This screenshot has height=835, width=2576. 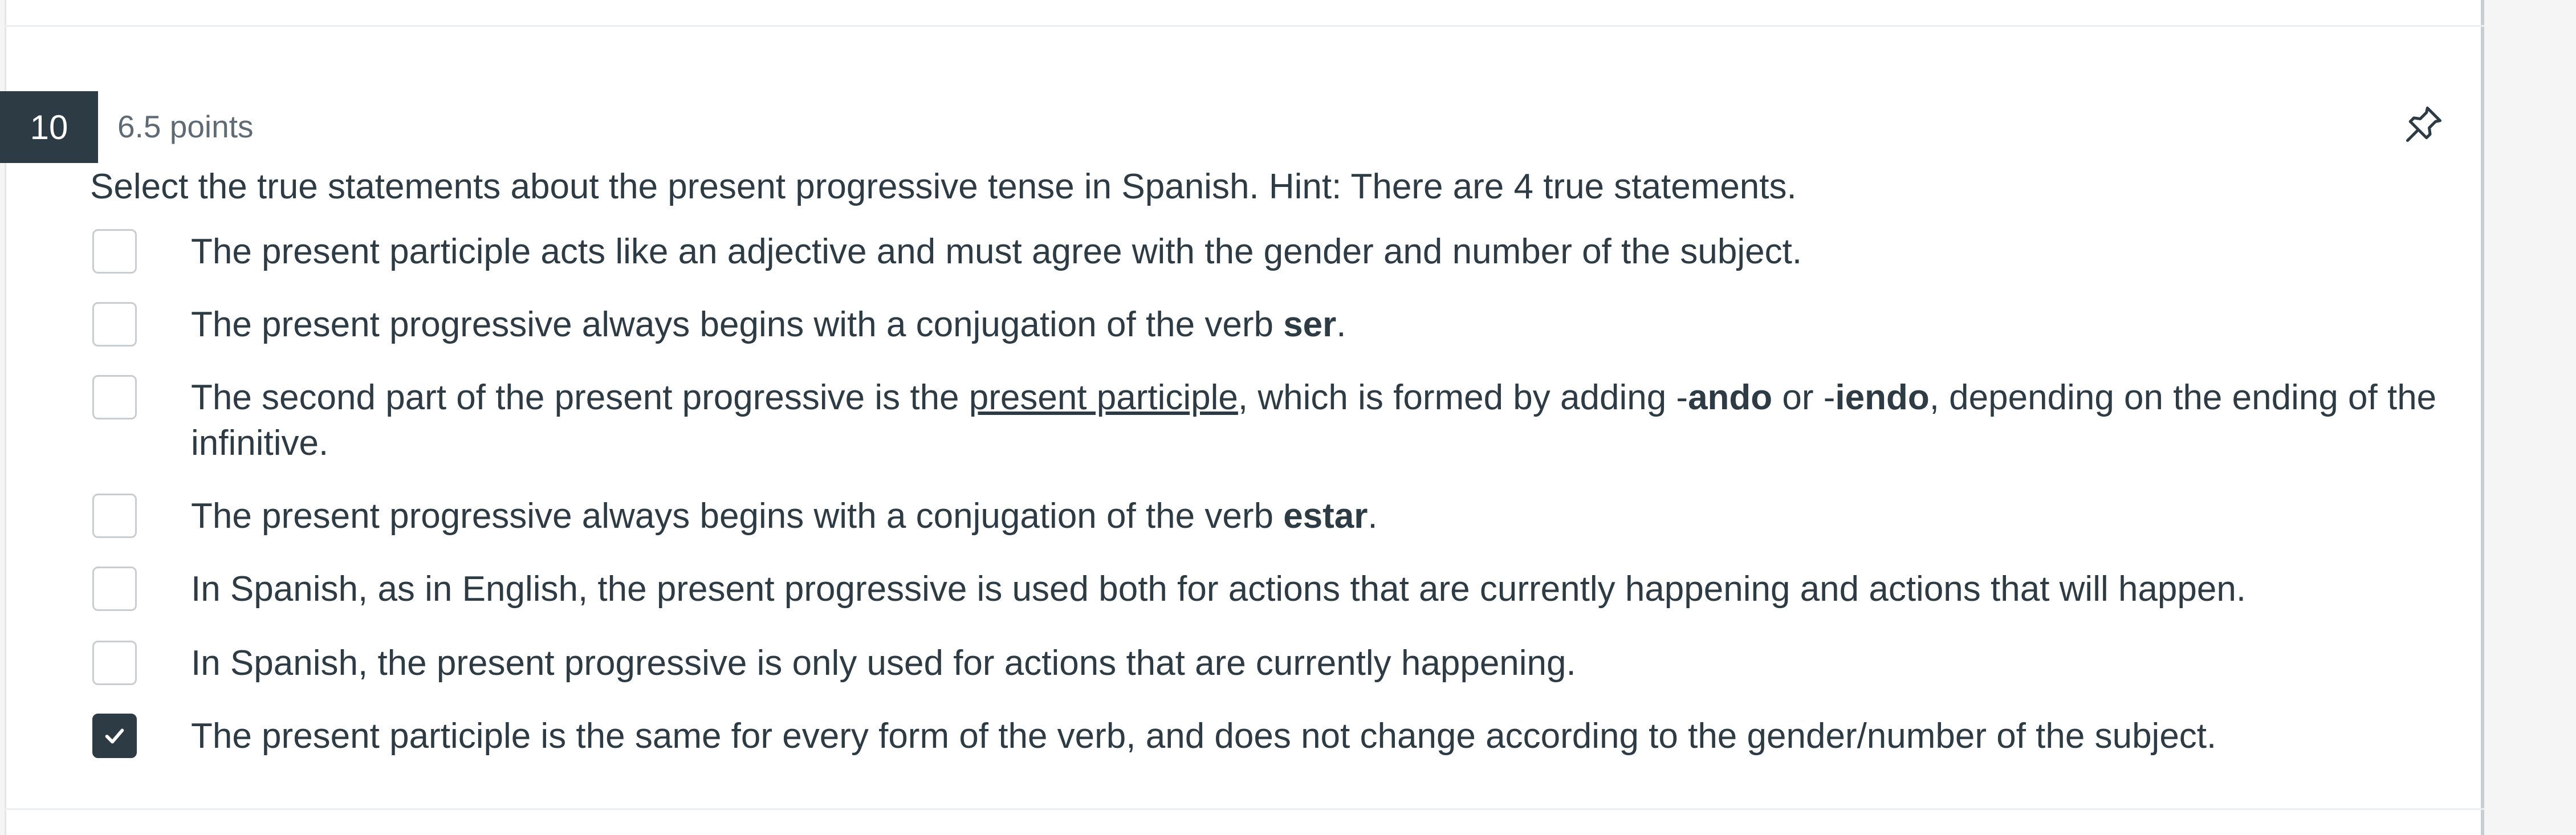 What do you see at coordinates (1325, 516) in the screenshot?
I see `emphasis-estar: estar` at bounding box center [1325, 516].